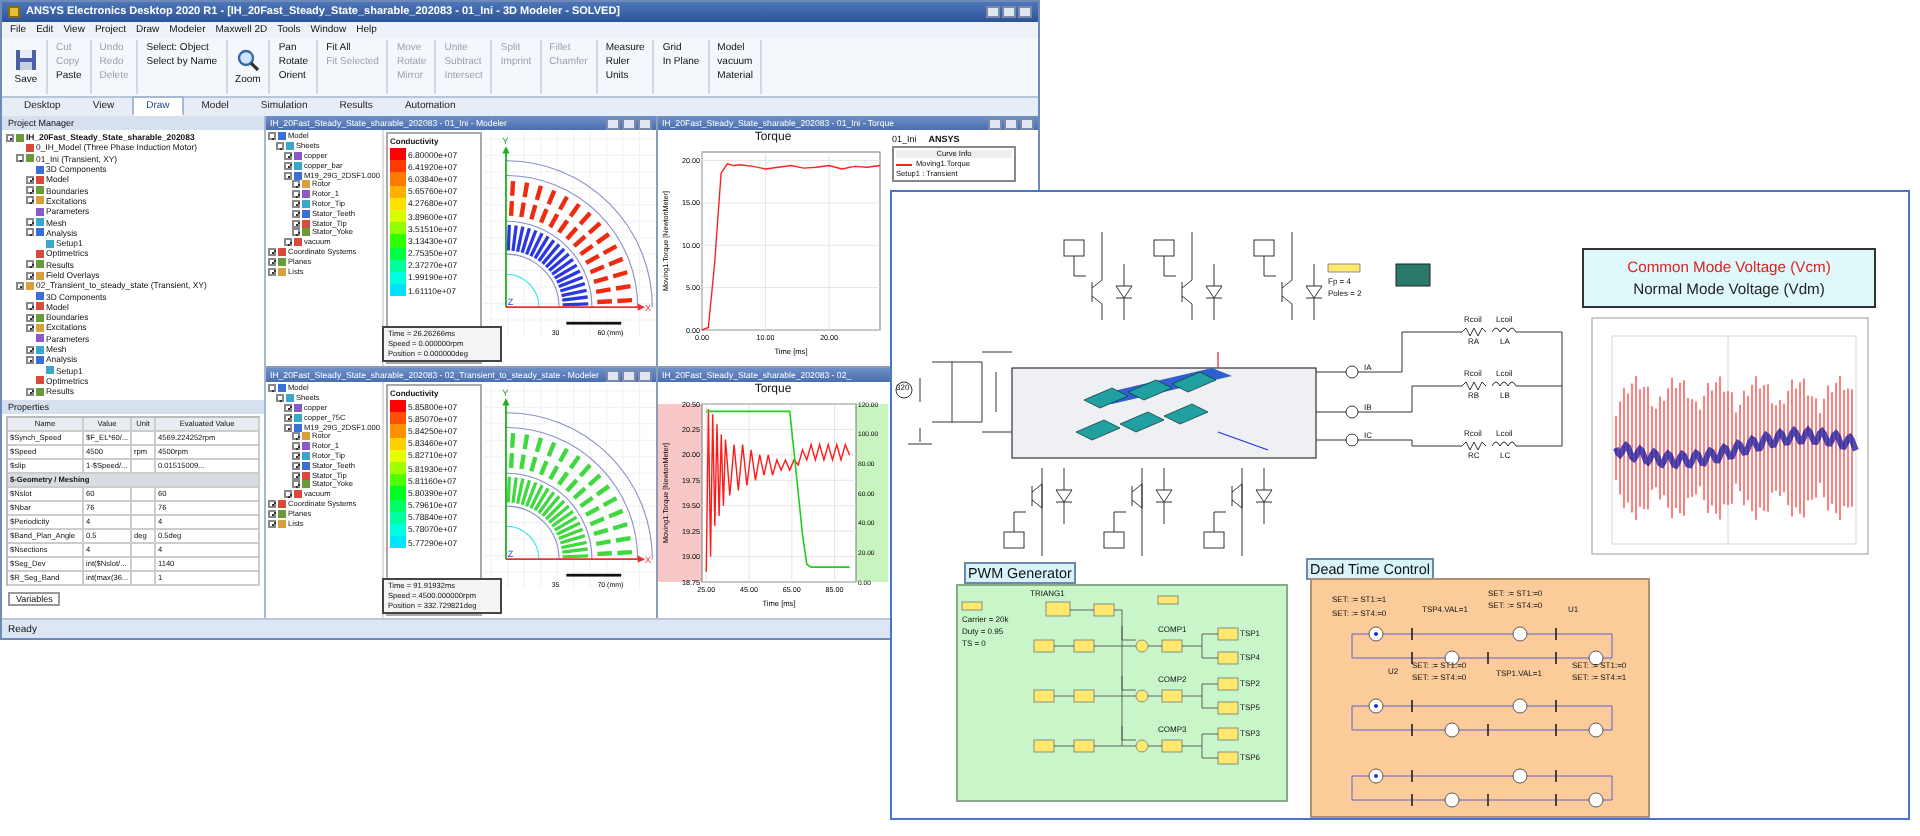  Describe the element at coordinates (14, 12) in the screenshot. I see `app-icon` at that location.